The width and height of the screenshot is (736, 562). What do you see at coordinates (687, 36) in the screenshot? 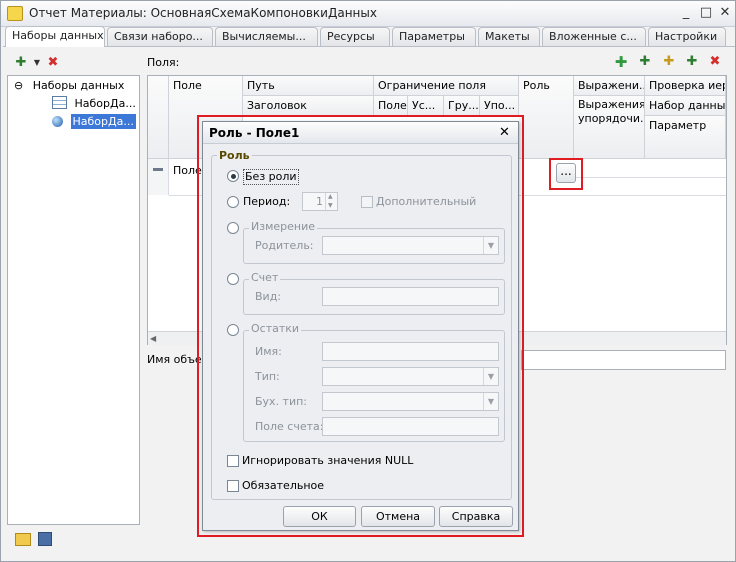
I see `tab-settings: Настройки` at bounding box center [687, 36].